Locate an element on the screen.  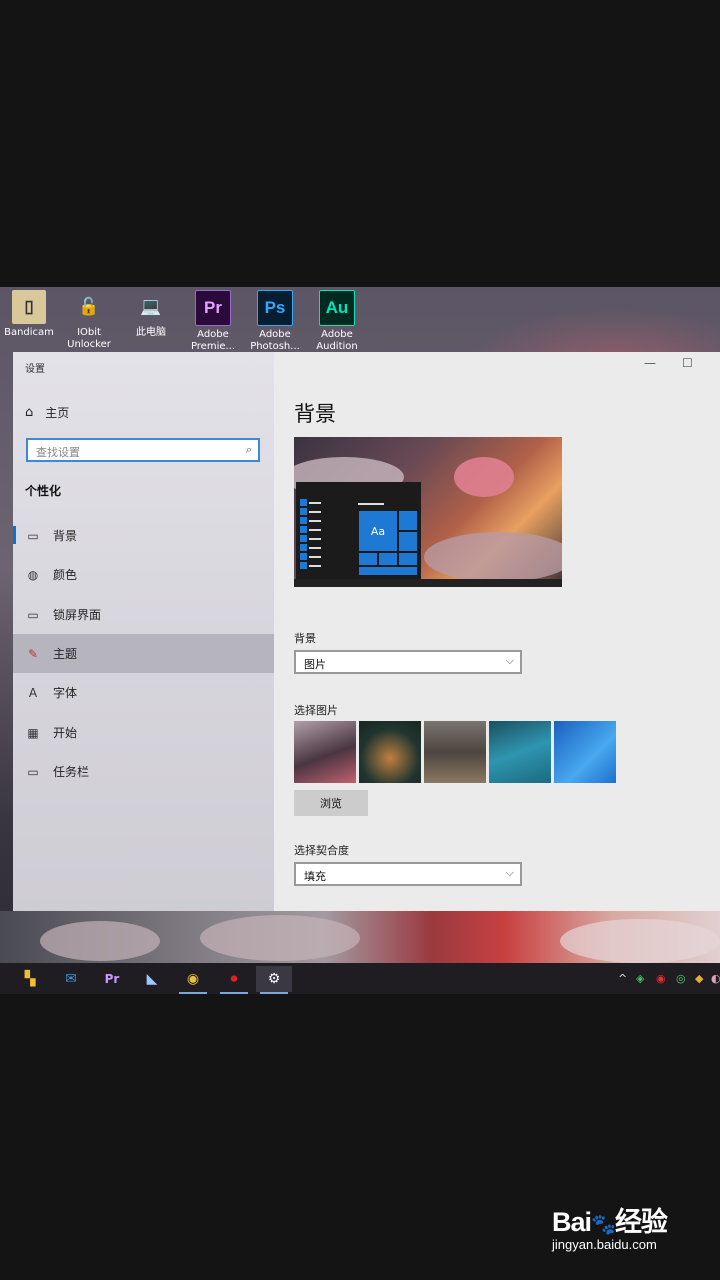
wallpaper-strip is located at coordinates (360, 937).